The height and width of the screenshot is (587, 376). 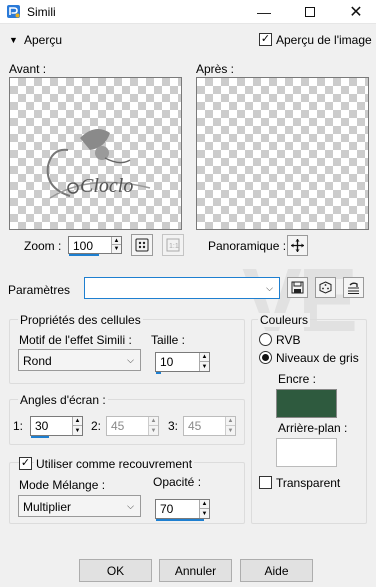 I want to click on help-button: Aide, so click(x=276, y=570).